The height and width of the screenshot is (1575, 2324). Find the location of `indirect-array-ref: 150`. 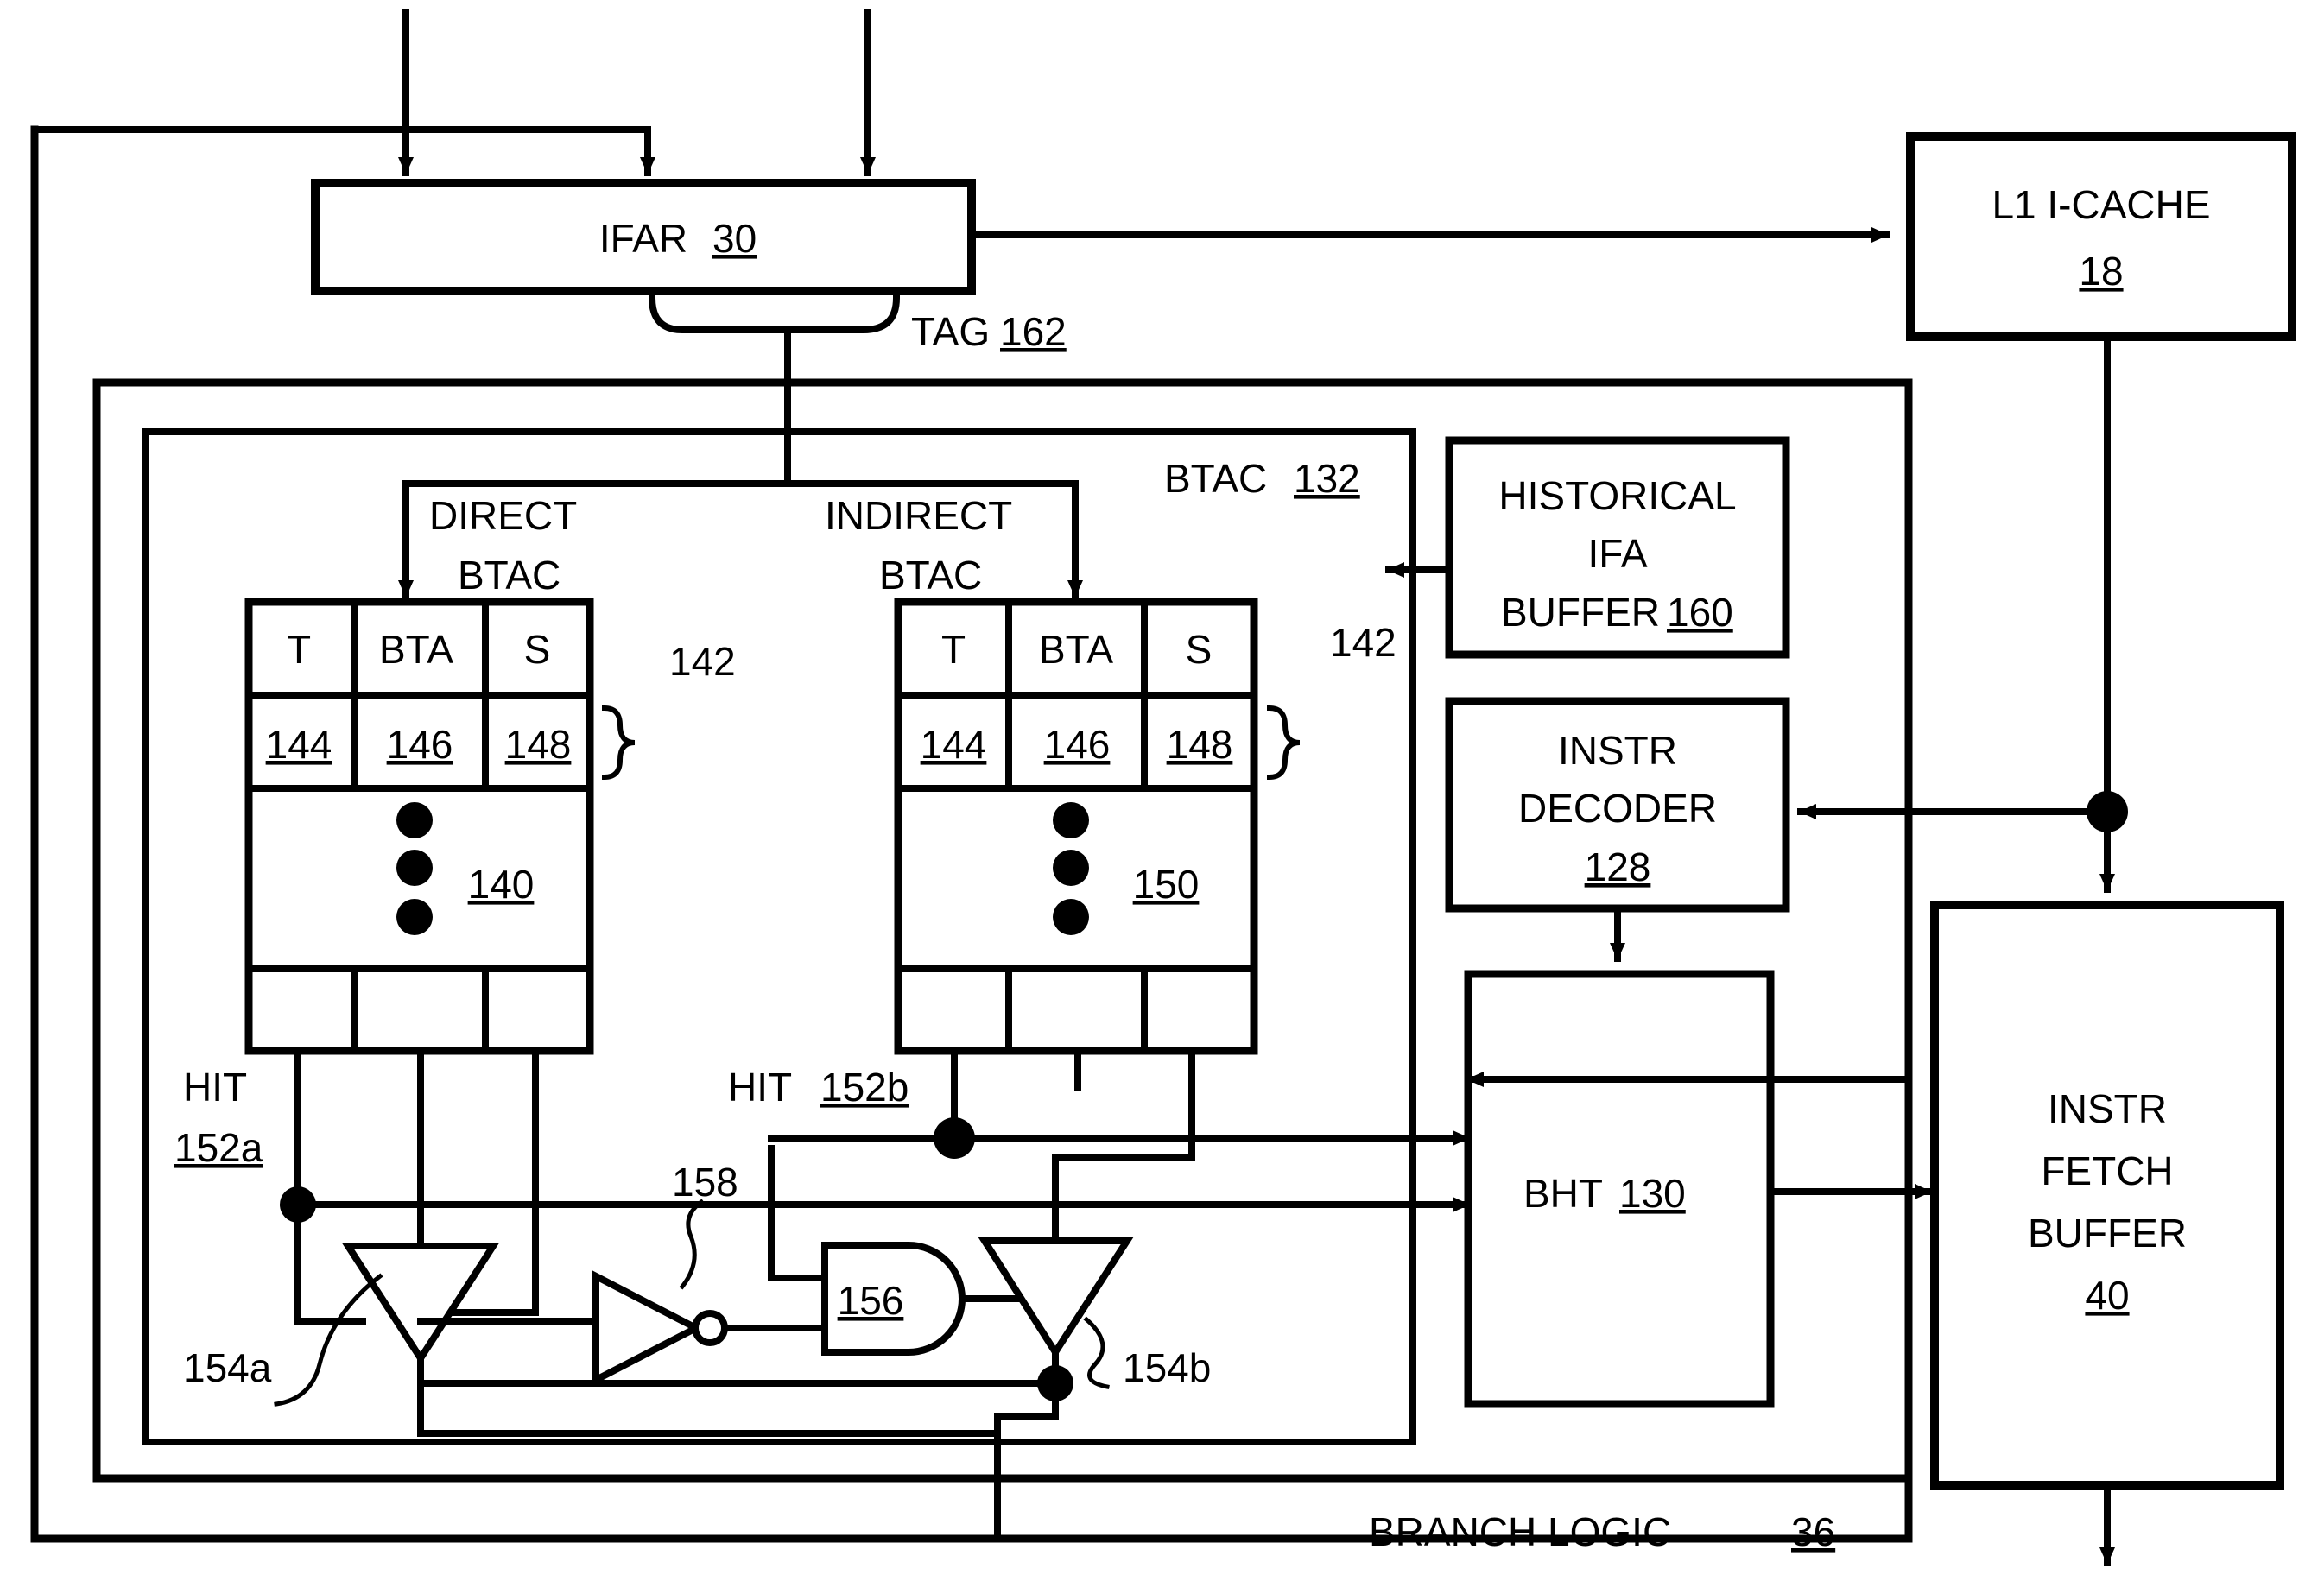

indirect-array-ref: 150 is located at coordinates (1166, 884).